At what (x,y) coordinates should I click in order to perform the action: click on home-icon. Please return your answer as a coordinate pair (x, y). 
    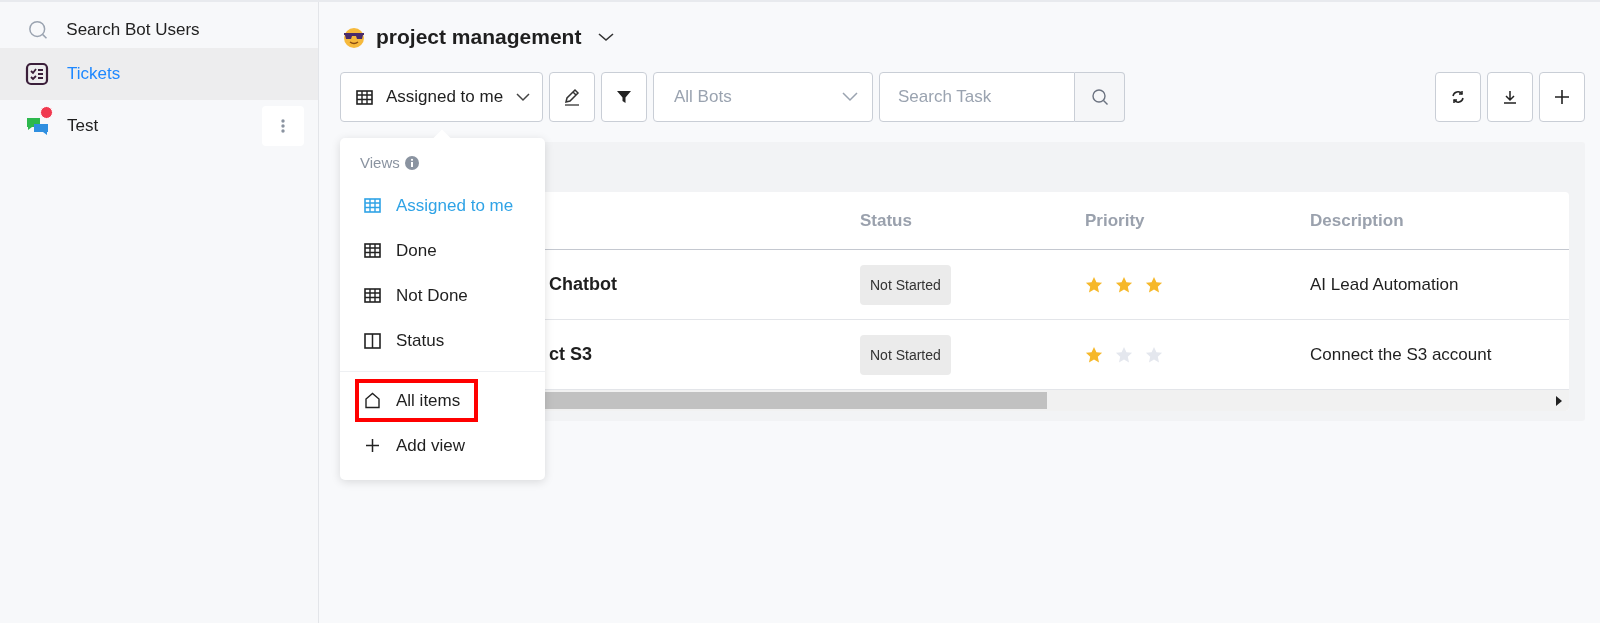
    Looking at the image, I should click on (372, 400).